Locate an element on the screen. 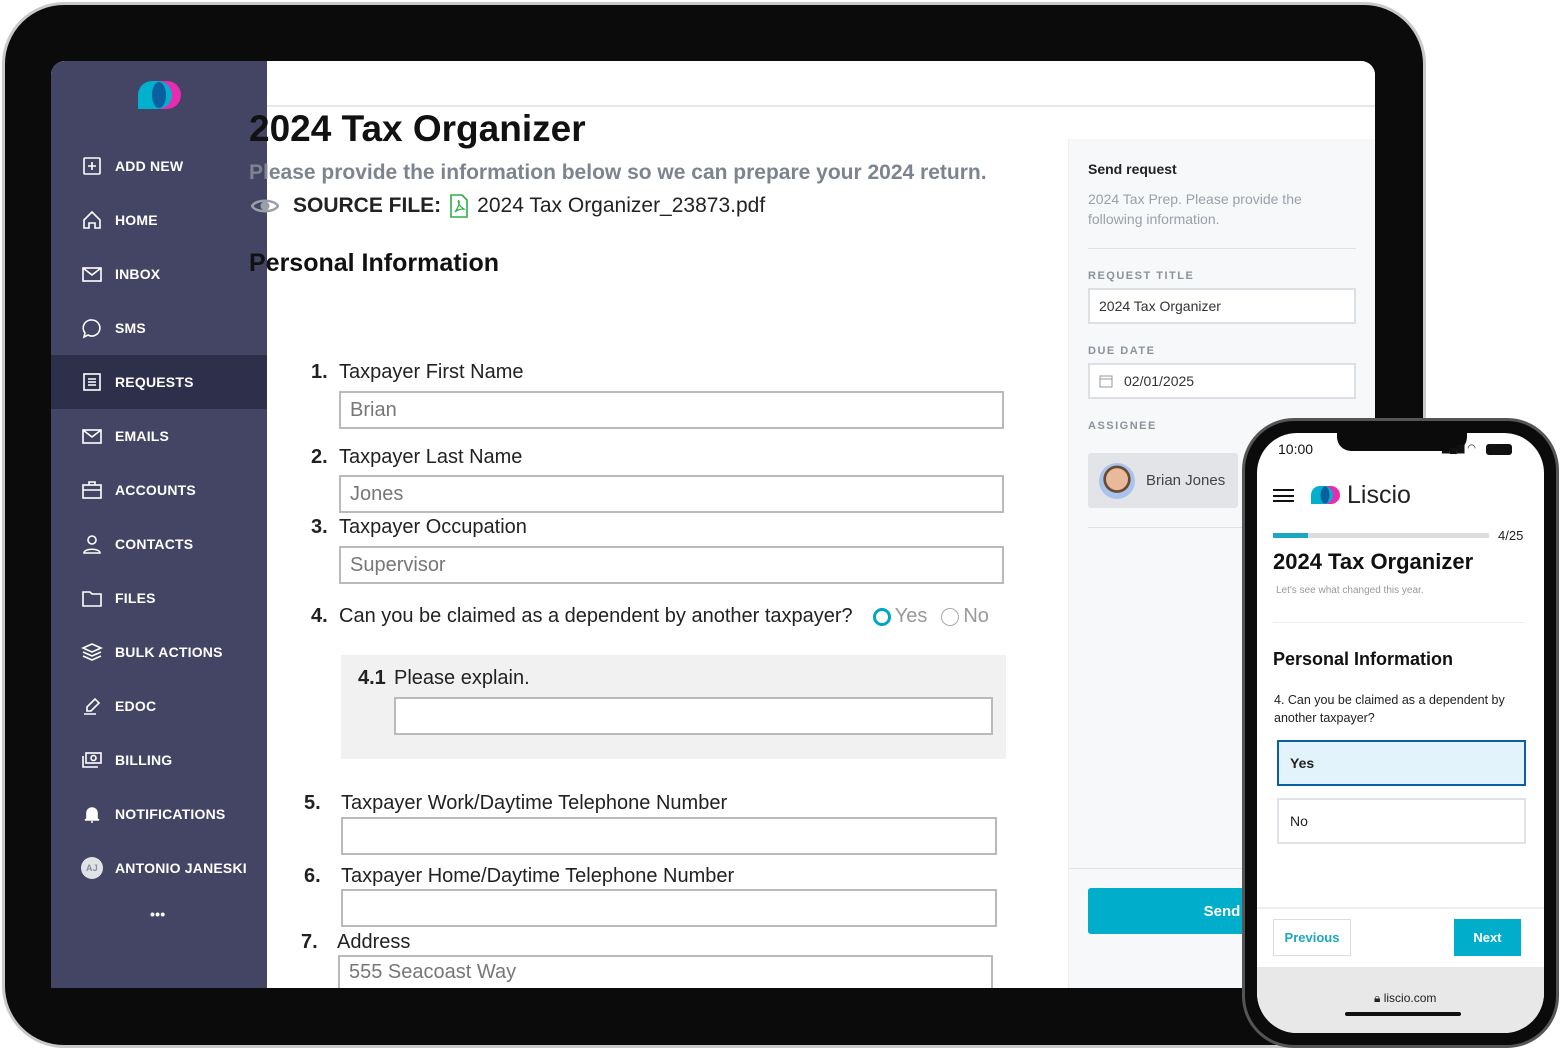 The height and width of the screenshot is (1049, 1561). sidebar-item-label: ACCOUNTS is located at coordinates (155, 490).